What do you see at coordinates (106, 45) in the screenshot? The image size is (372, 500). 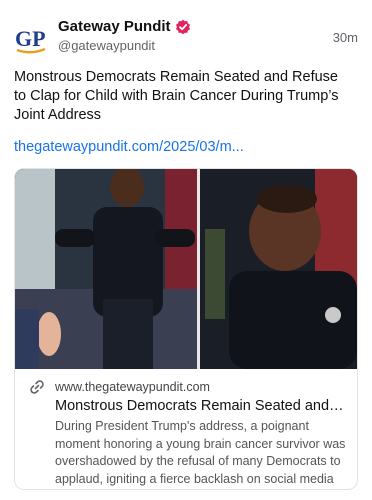 I see `author-handle: @gatewaypundit` at bounding box center [106, 45].